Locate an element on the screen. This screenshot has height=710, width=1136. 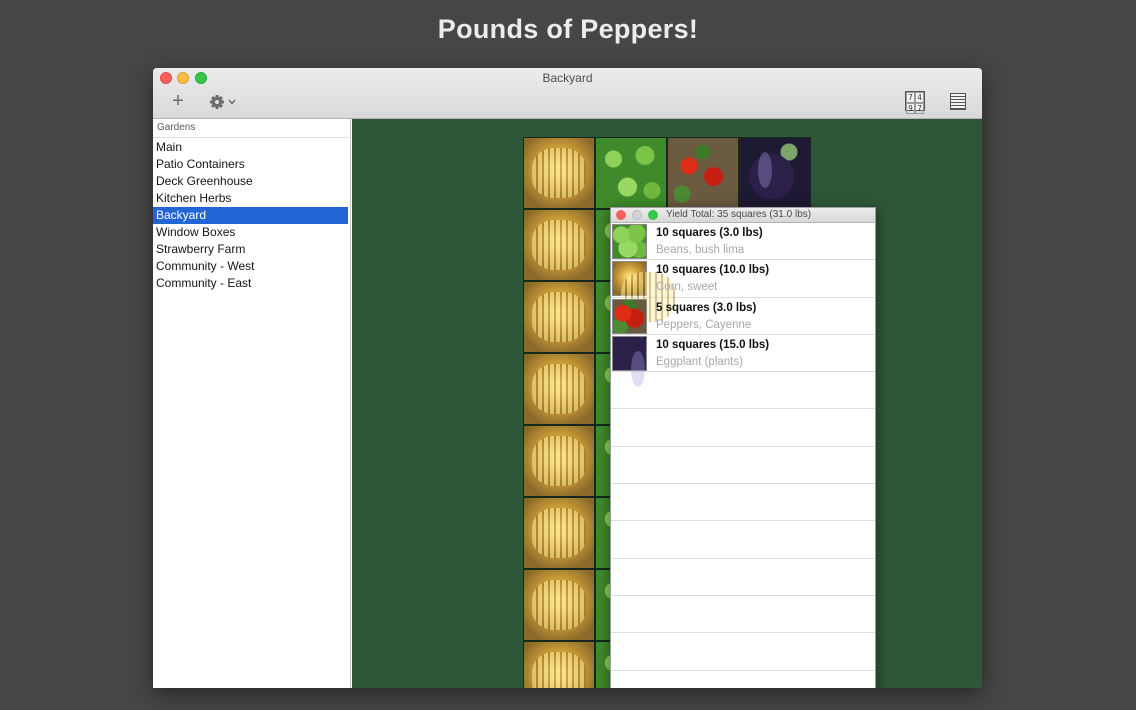
sidebar-item: Patio Containers is located at coordinates (251, 164).